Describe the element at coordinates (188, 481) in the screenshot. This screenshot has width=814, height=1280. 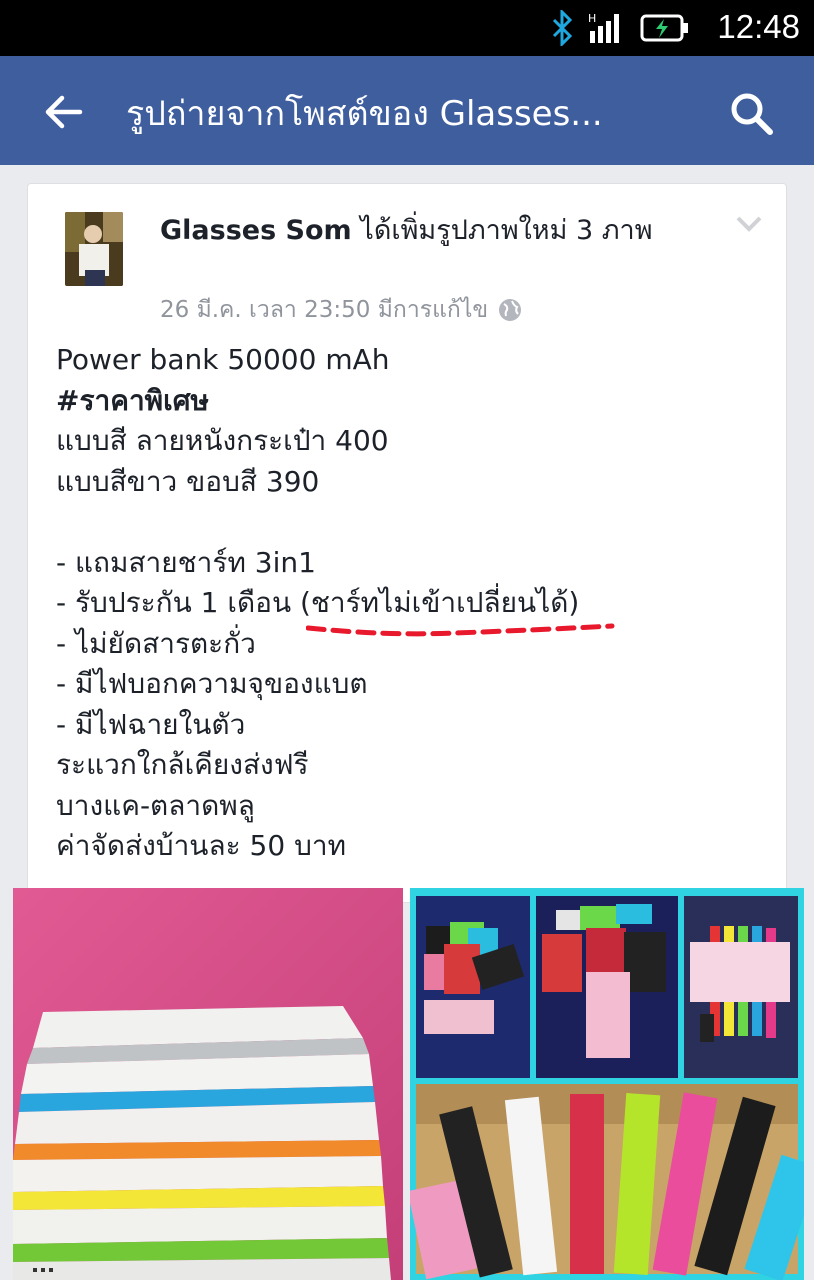
I see `post-line: แบบสีขาว ขอบสี 390` at that location.